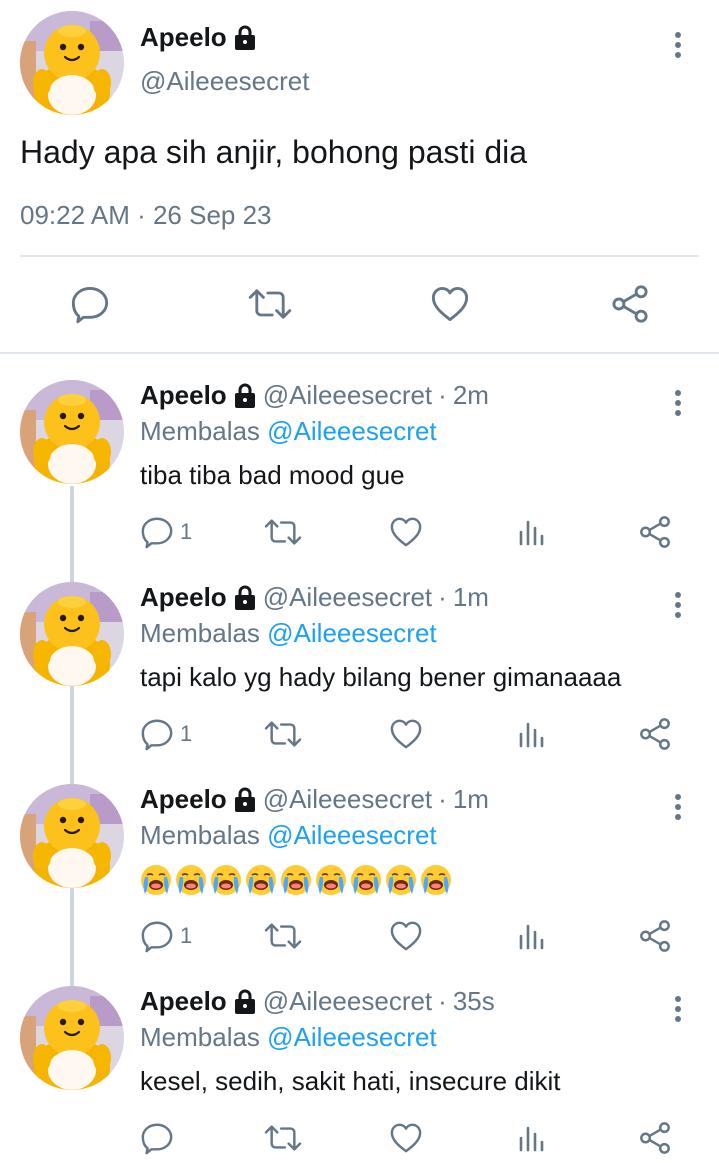 This screenshot has height=1163, width=719. I want to click on reply-text: kesel, sedih, sakit hati, insecure dikit, so click(350, 1081).